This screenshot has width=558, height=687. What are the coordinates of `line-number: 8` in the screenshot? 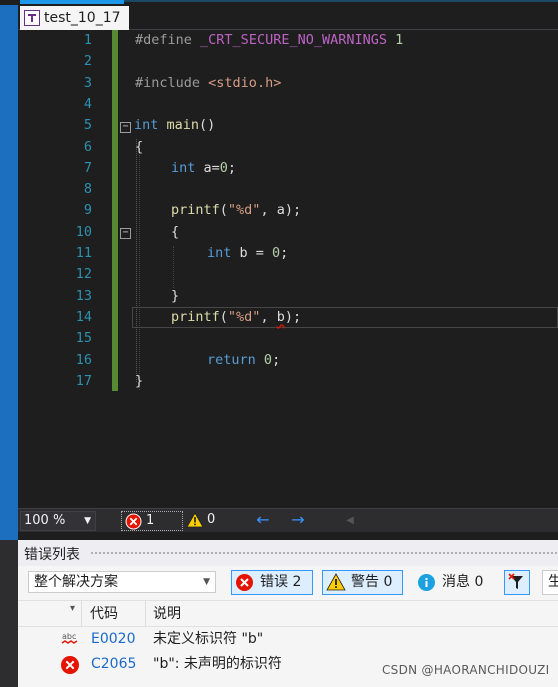 It's located at (87, 189).